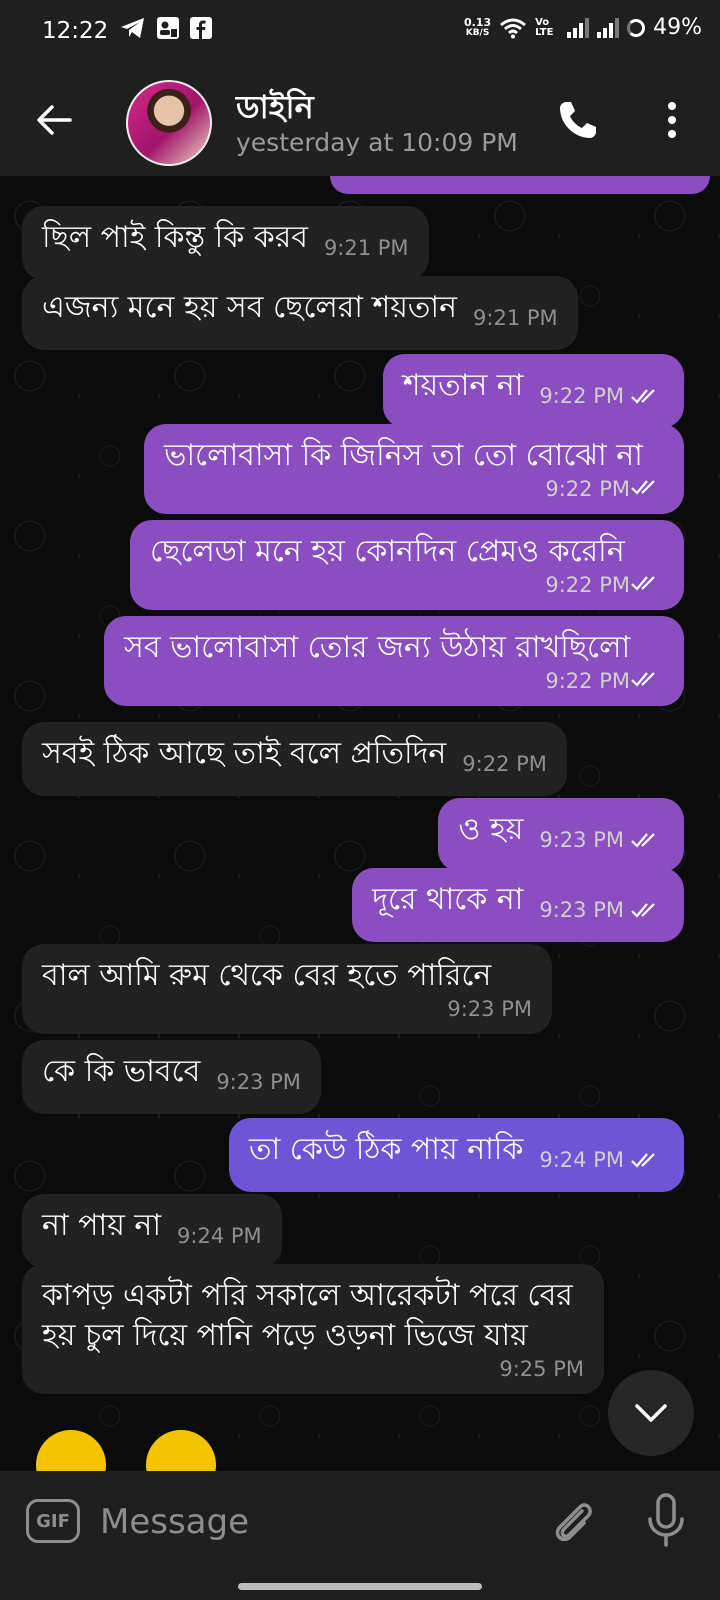 The width and height of the screenshot is (720, 1600). I want to click on message-text: ও হয়, so click(491, 829).